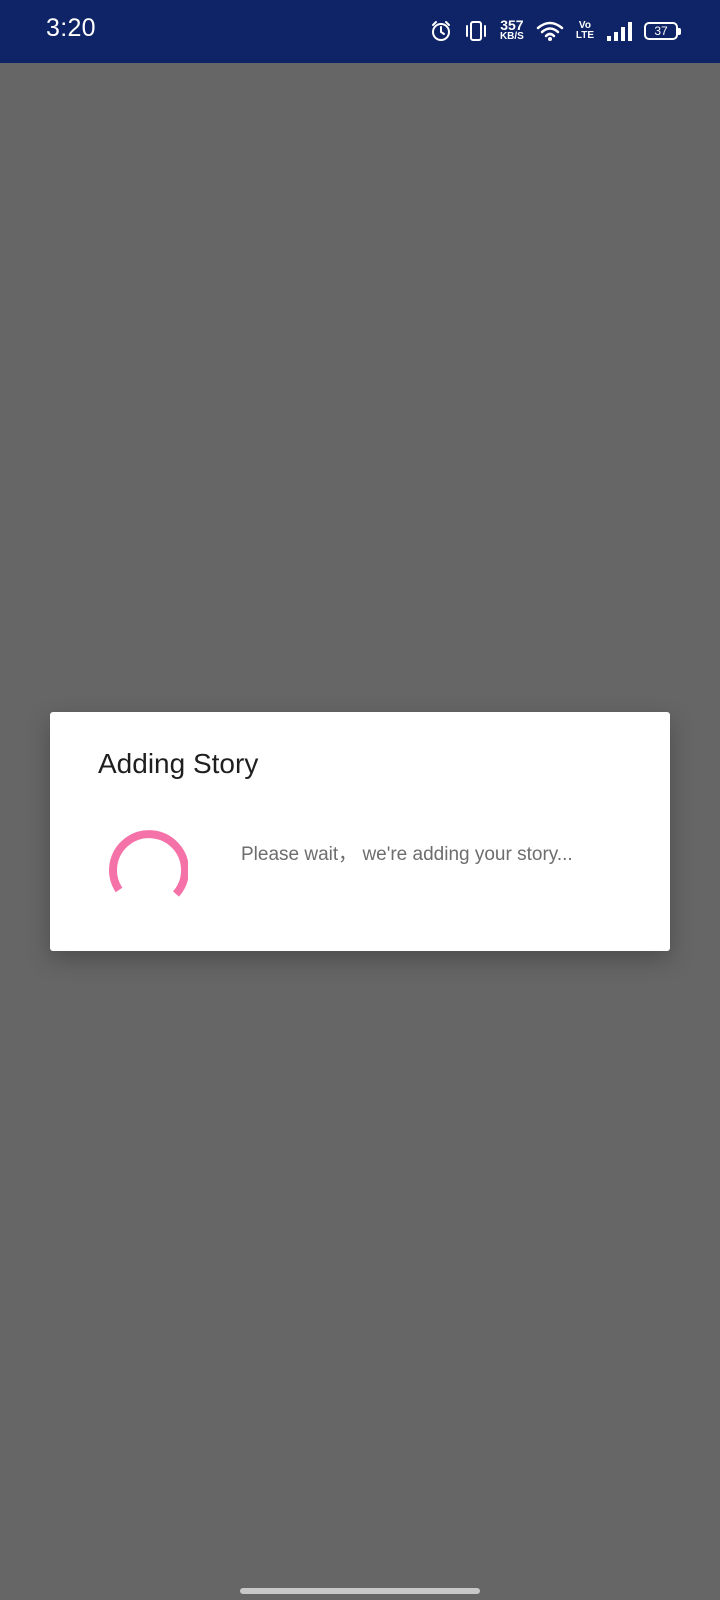 The width and height of the screenshot is (720, 1600). Describe the element at coordinates (476, 31) in the screenshot. I see `vibrate-icon` at that location.